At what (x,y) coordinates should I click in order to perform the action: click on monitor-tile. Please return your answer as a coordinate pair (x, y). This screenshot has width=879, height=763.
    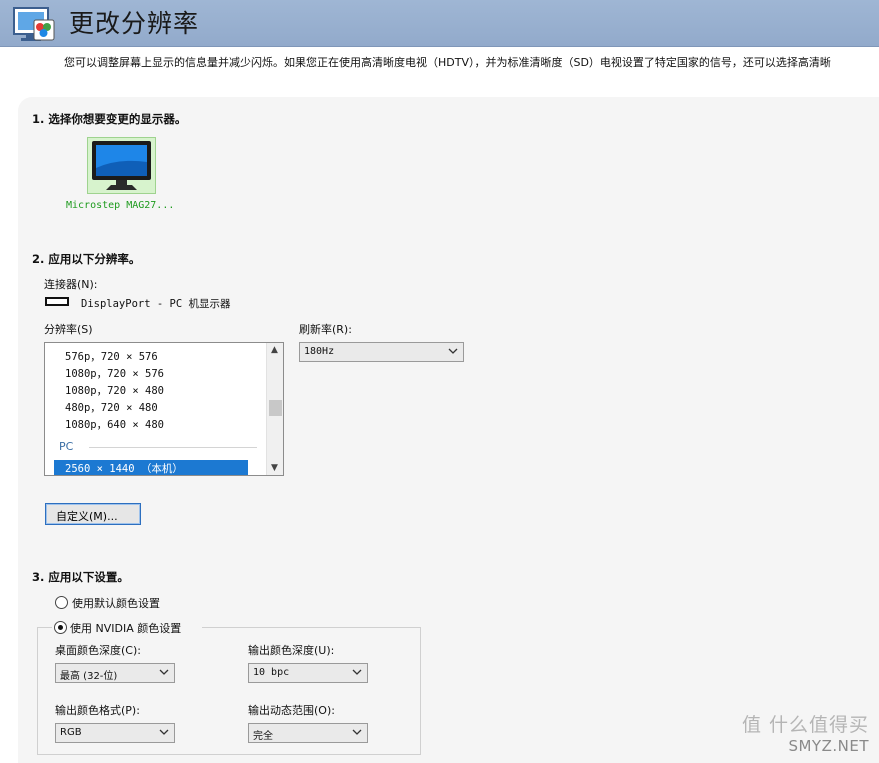
    Looking at the image, I should click on (121, 165).